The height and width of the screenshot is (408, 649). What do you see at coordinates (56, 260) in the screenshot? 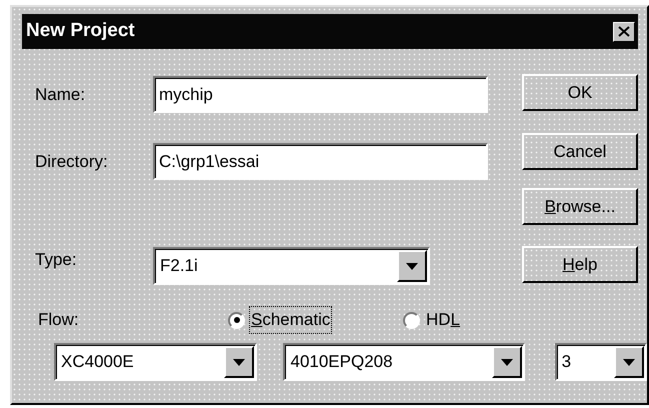
I see `field-label: Type:` at bounding box center [56, 260].